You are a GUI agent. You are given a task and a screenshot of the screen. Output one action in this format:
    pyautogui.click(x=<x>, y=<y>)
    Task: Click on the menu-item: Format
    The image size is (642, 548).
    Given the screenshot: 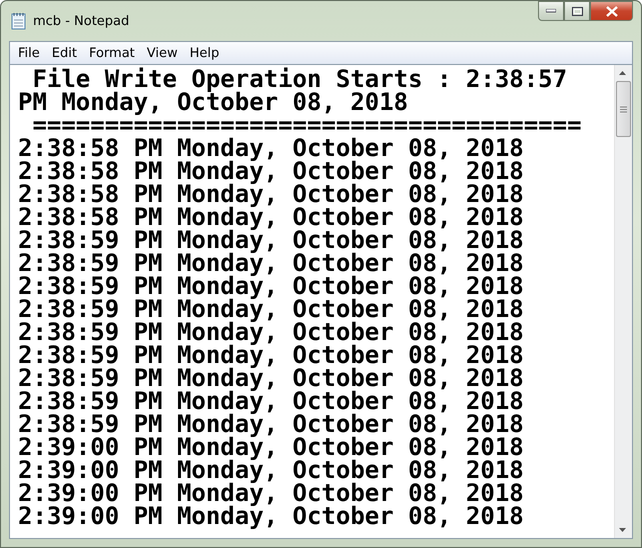 What is the action you would take?
    pyautogui.click(x=111, y=53)
    